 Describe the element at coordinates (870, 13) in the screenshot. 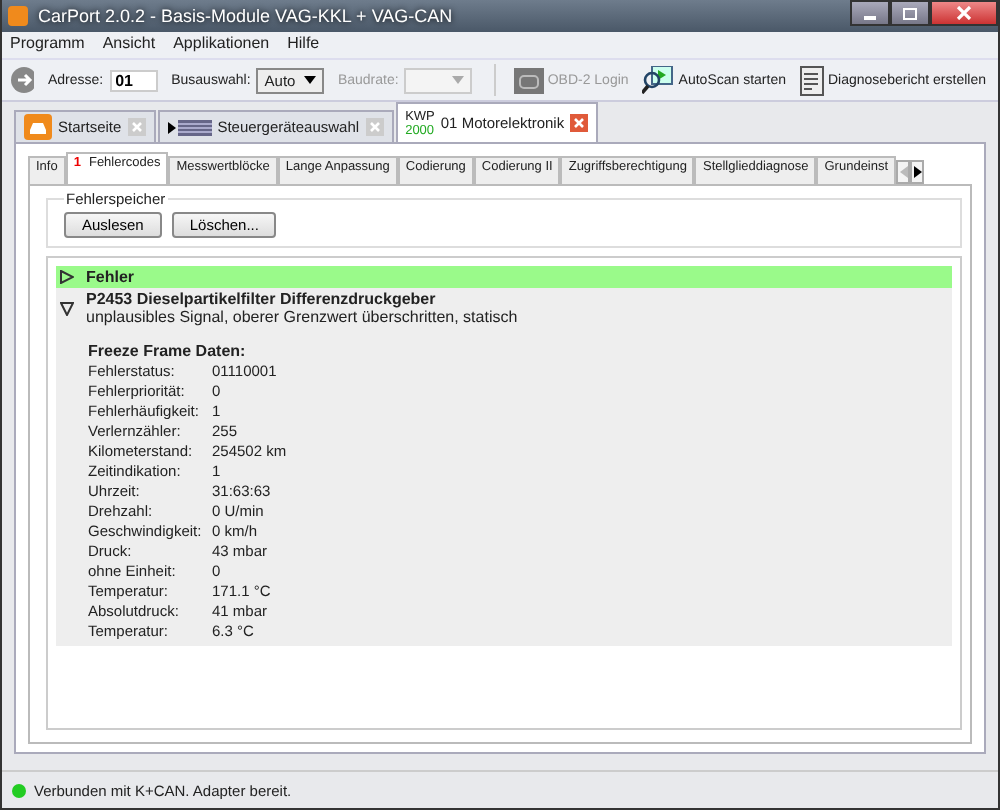

I see `minimize-button` at that location.